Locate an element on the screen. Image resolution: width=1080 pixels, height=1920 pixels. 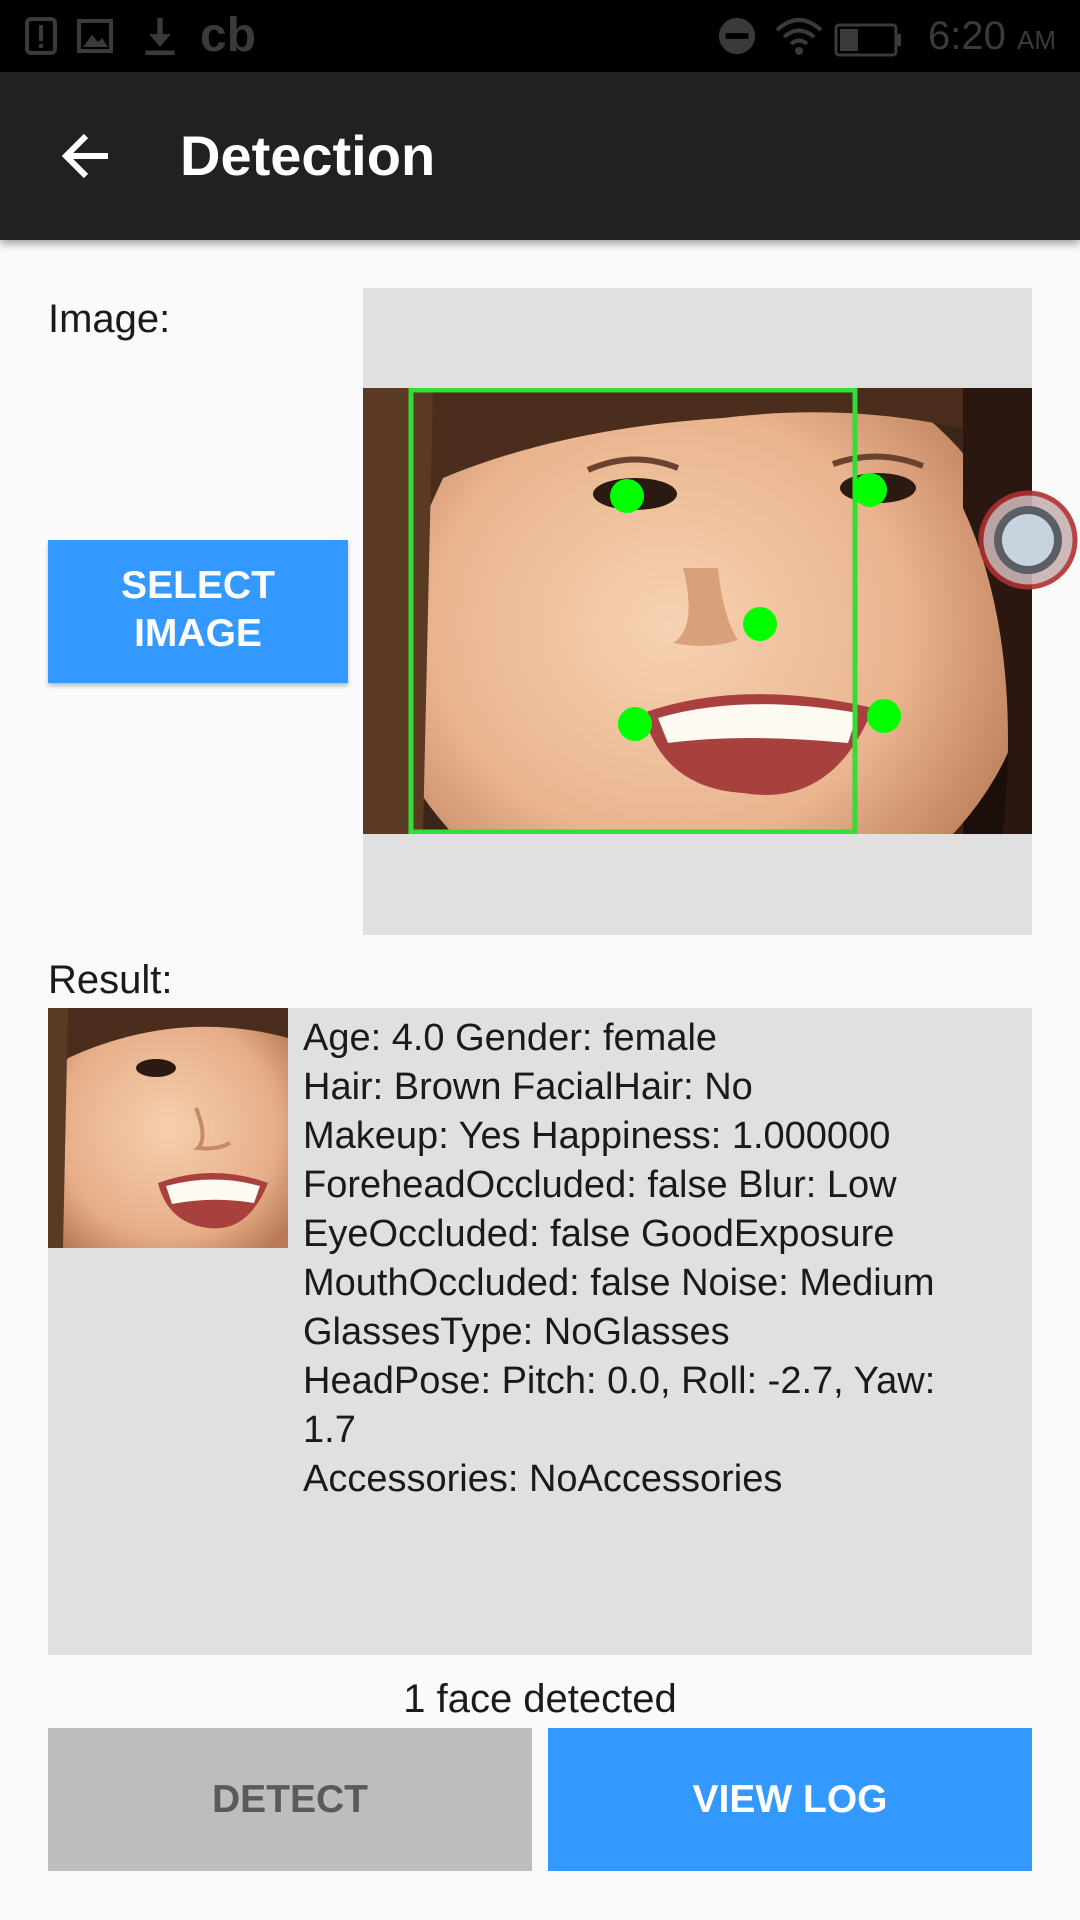
page-title: Detection is located at coordinates (308, 155).